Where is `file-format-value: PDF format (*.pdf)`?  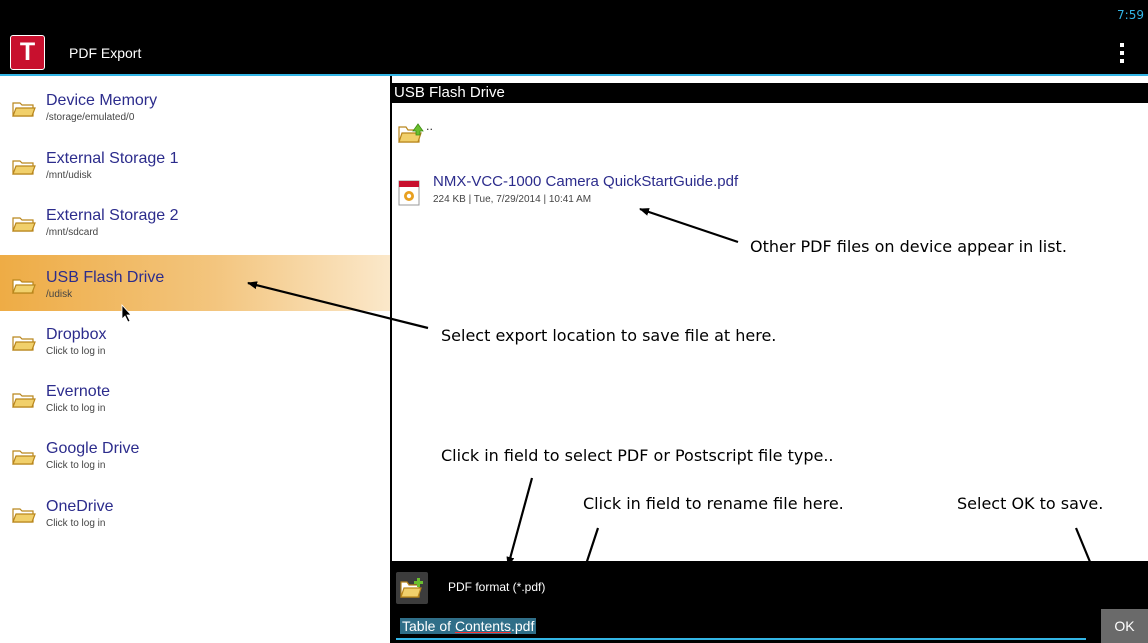
file-format-value: PDF format (*.pdf) is located at coordinates (497, 587).